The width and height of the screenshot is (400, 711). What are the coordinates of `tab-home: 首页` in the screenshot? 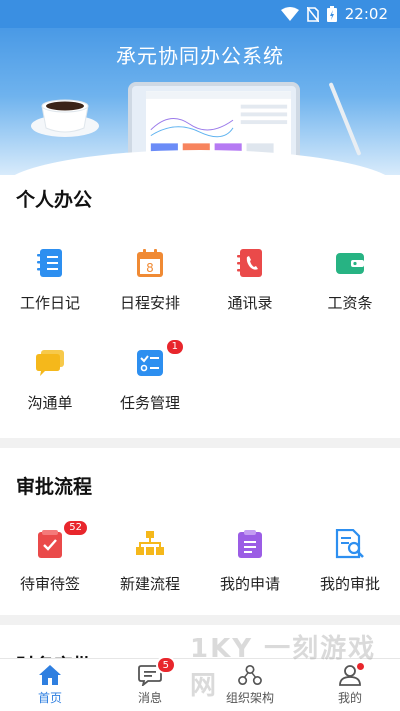 It's located at (50, 685).